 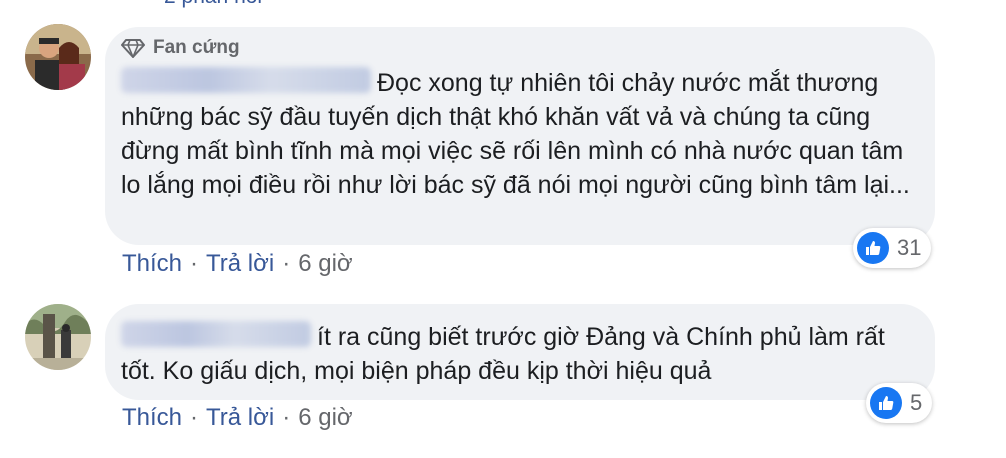 I want to click on reaction-count: 31, so click(x=909, y=247).